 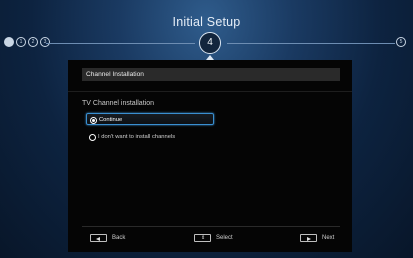 I want to click on option-label: I don't want to install channels, so click(x=137, y=137).